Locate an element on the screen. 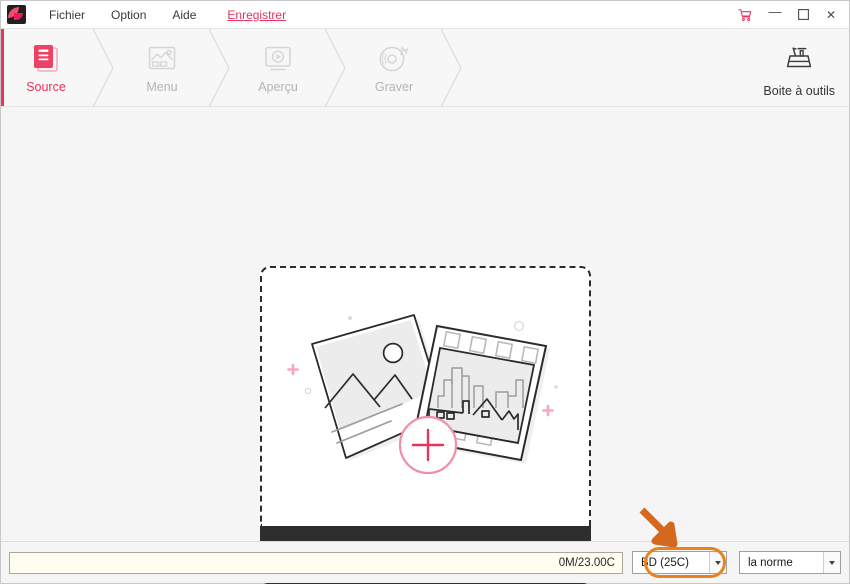 The width and height of the screenshot is (850, 584). tab-source-label: Source is located at coordinates (46, 86).